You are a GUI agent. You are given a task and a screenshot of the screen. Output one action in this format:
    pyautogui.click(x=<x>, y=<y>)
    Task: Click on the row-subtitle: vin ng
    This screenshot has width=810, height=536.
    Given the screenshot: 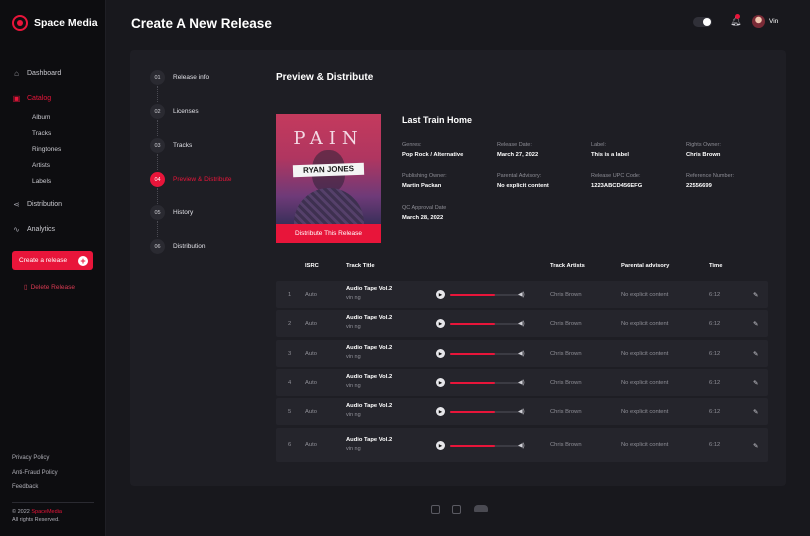 What is the action you would take?
    pyautogui.click(x=353, y=386)
    